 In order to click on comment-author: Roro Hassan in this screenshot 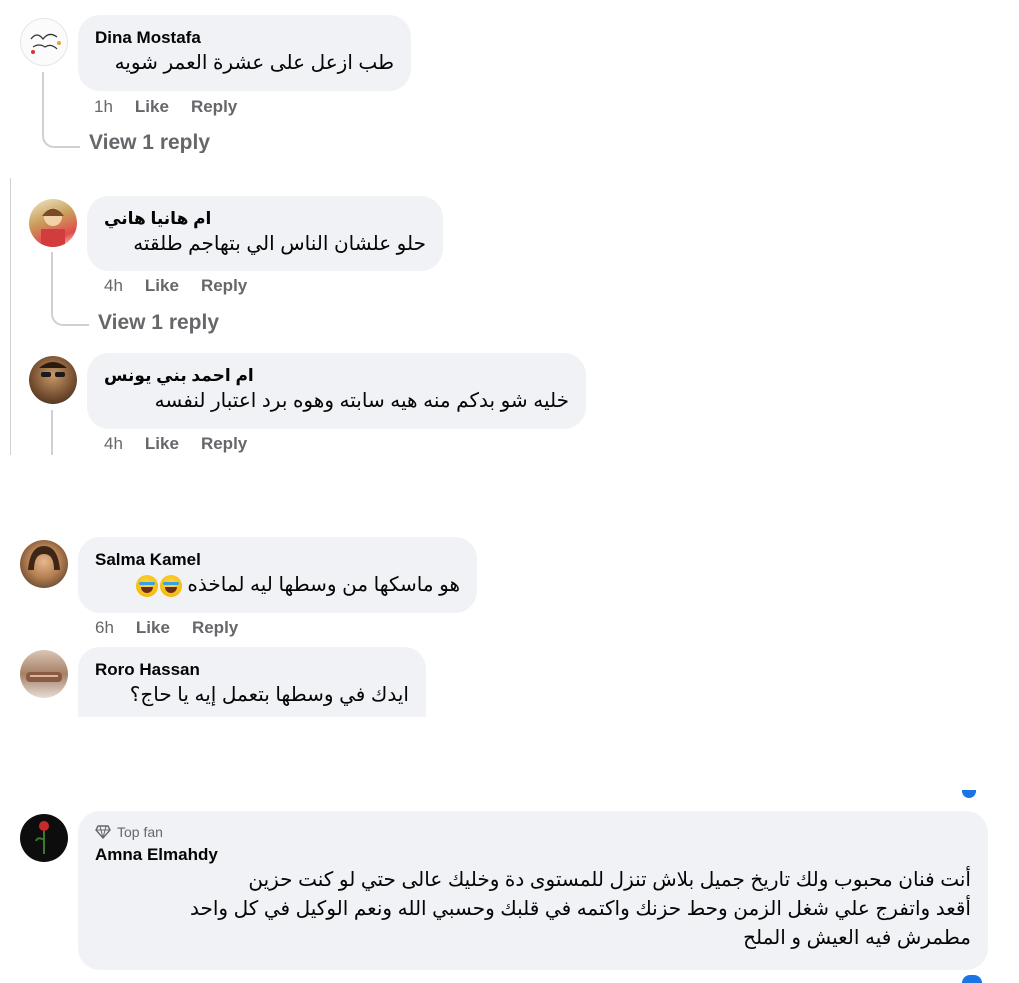, I will do `click(252, 670)`.